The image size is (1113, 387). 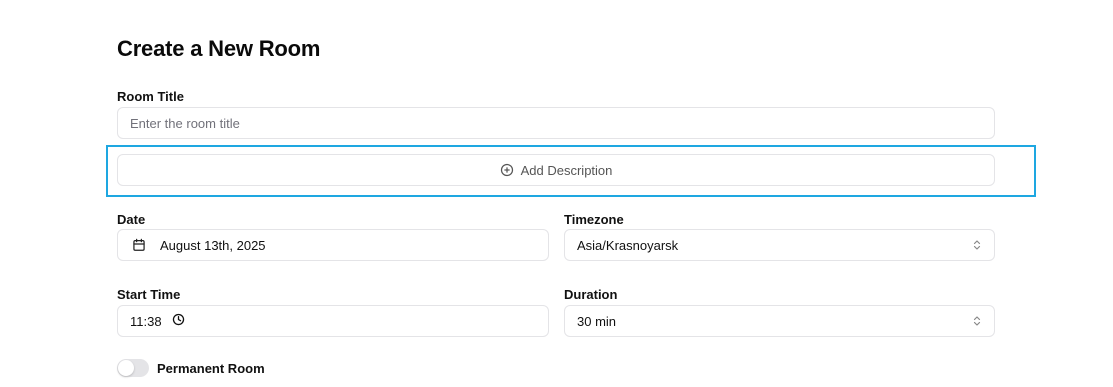 I want to click on add-description-button: Add Description, so click(x=556, y=170).